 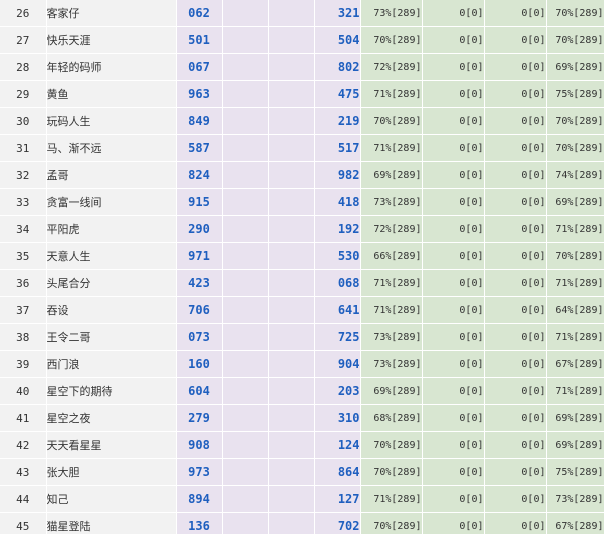 I want to click on number-cell: 062, so click(x=199, y=13).